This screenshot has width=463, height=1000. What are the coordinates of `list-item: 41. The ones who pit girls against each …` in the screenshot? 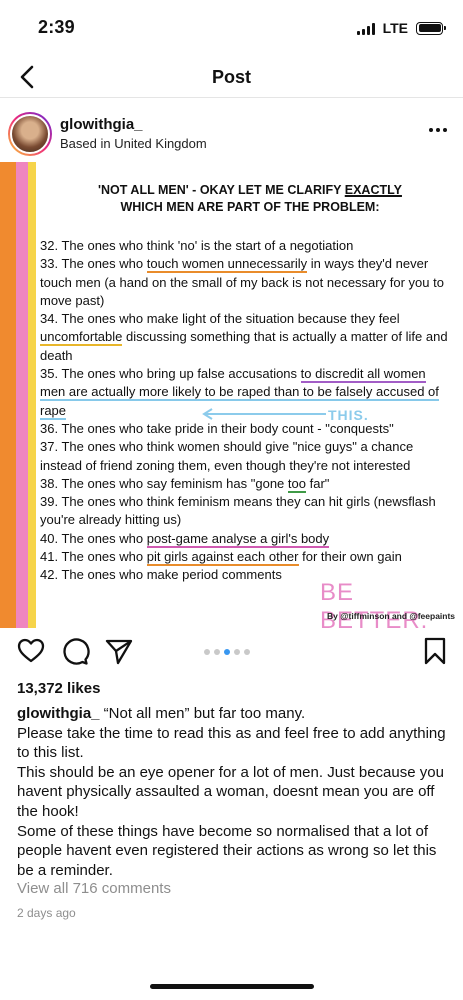 It's located at (221, 558).